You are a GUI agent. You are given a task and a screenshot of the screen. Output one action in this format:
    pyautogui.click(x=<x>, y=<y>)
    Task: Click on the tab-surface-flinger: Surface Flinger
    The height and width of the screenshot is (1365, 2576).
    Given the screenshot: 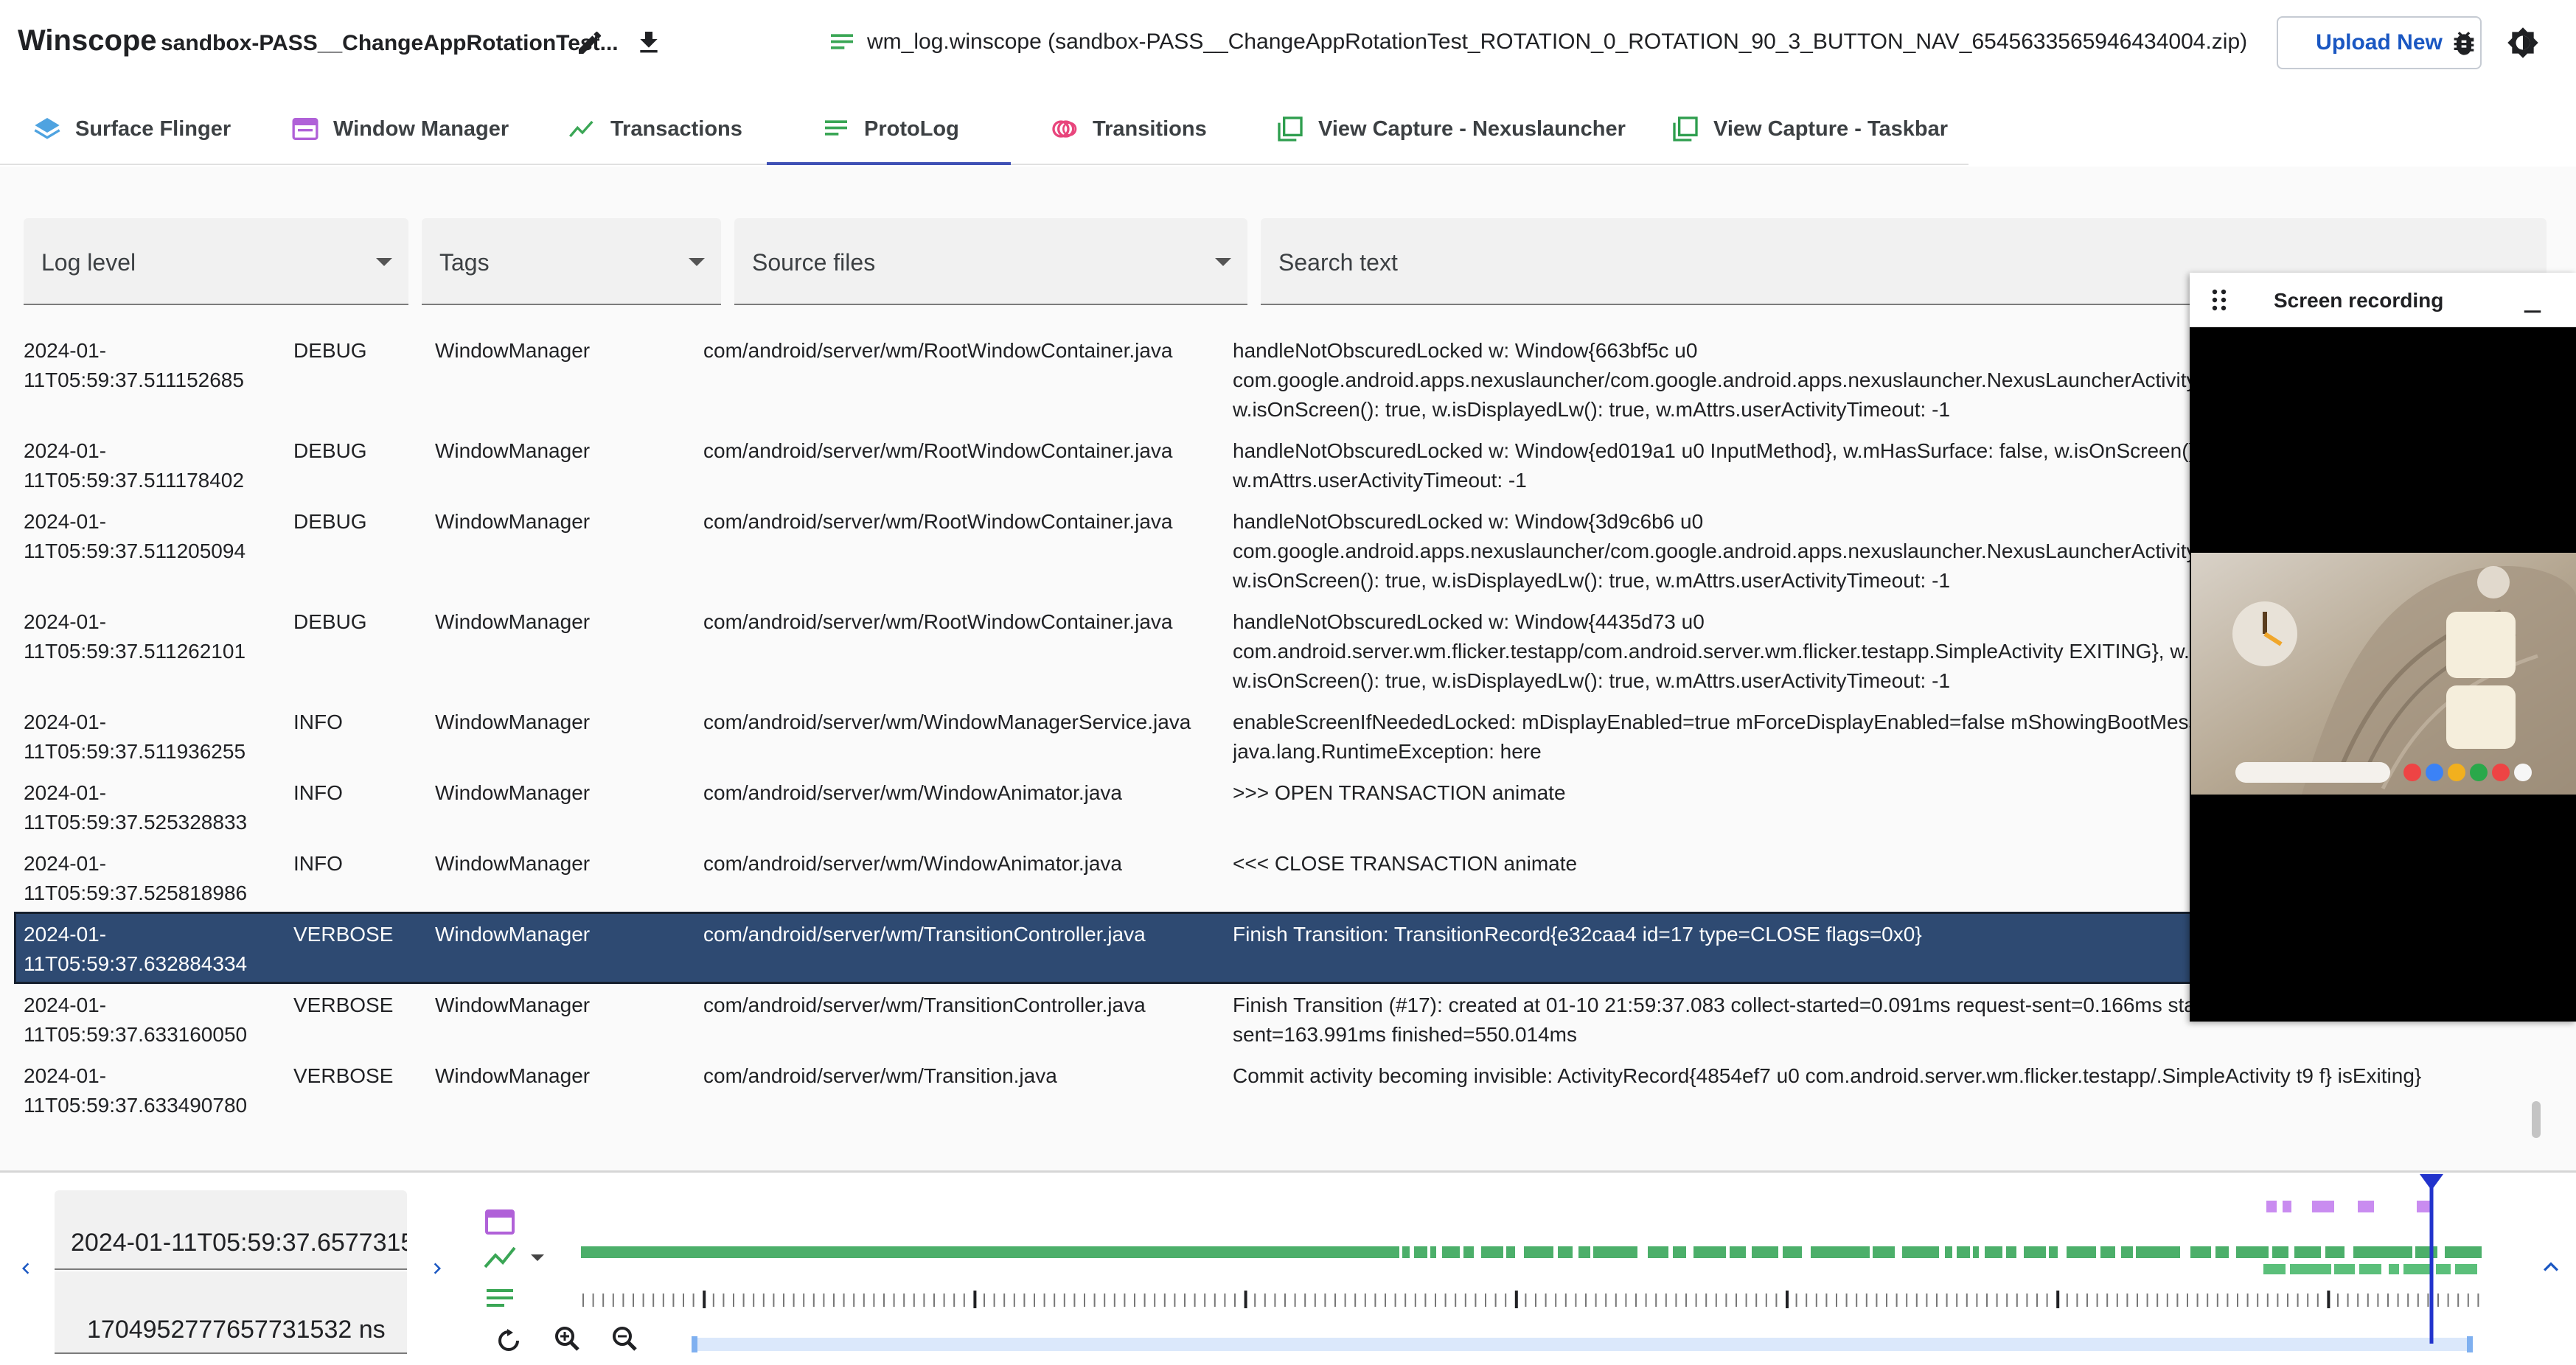 What is the action you would take?
    pyautogui.click(x=131, y=129)
    